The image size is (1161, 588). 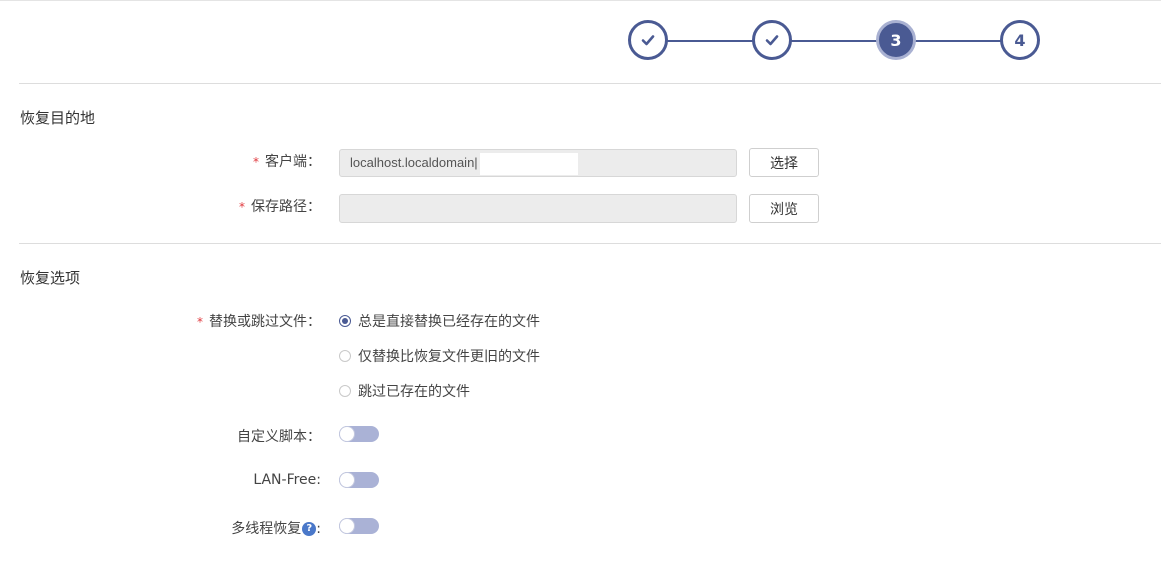 I want to click on client-value: localhost.localdomain|, so click(x=414, y=162).